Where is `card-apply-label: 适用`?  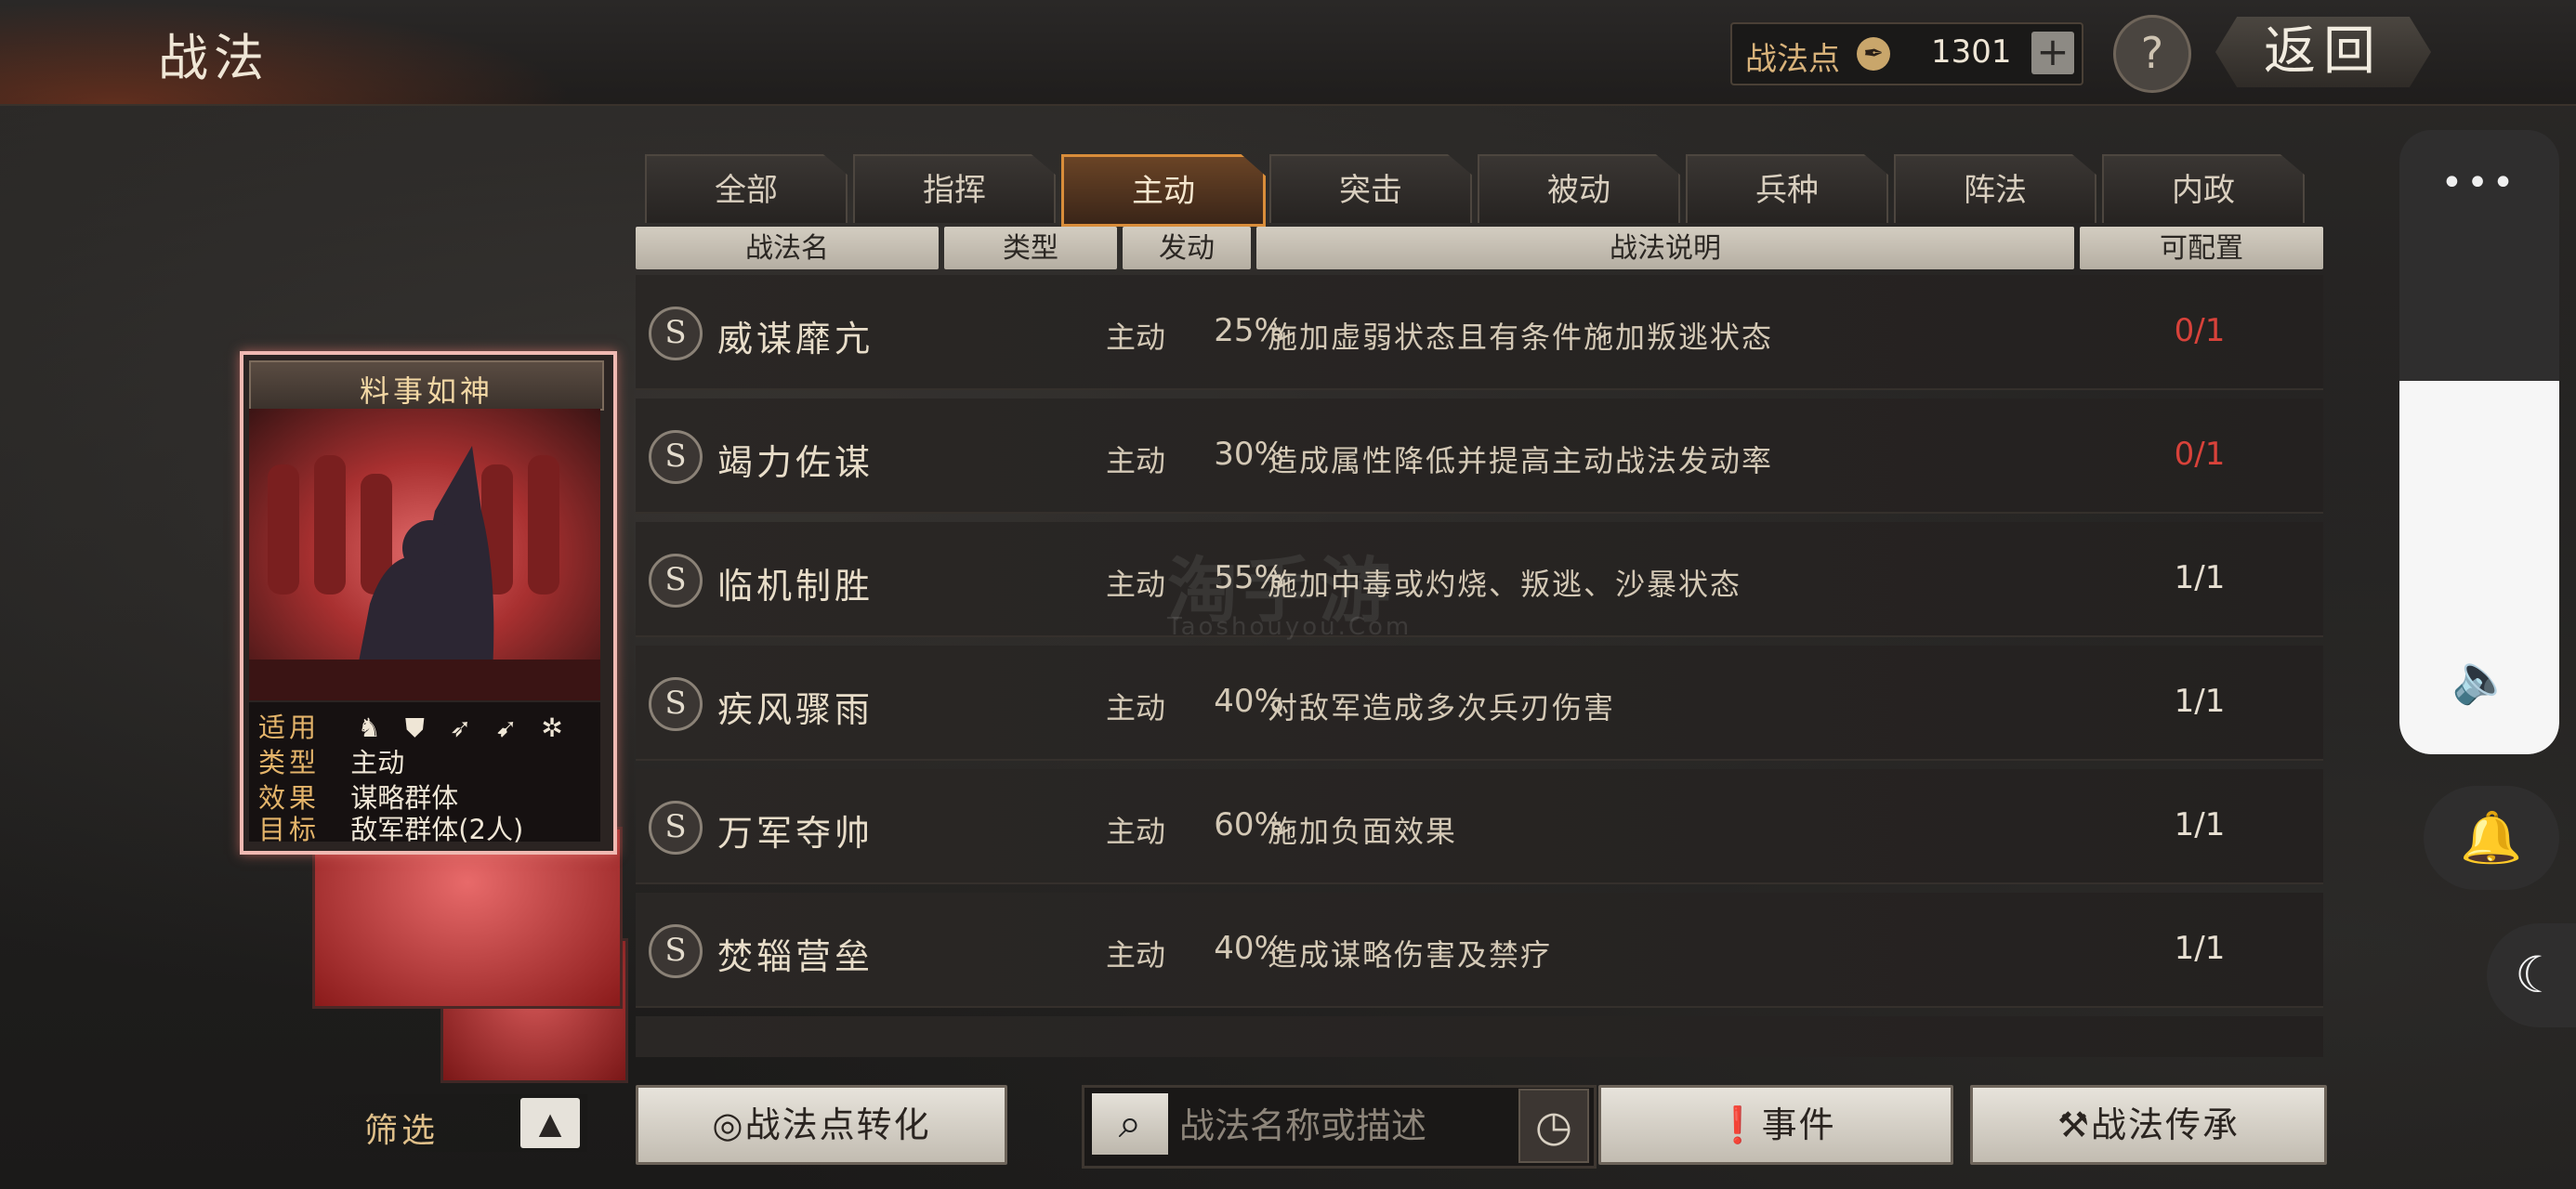 card-apply-label: 适用 is located at coordinates (289, 727).